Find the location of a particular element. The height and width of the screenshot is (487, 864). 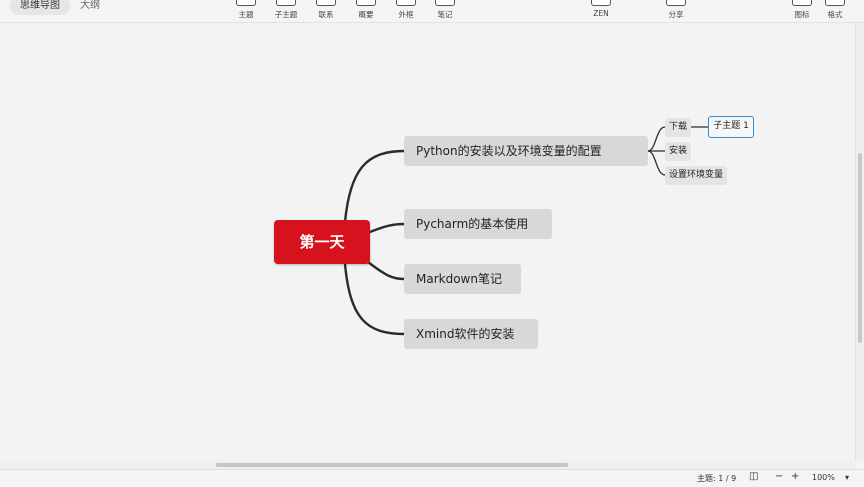

topic-count: 主题: 1 / 9 is located at coordinates (717, 478).